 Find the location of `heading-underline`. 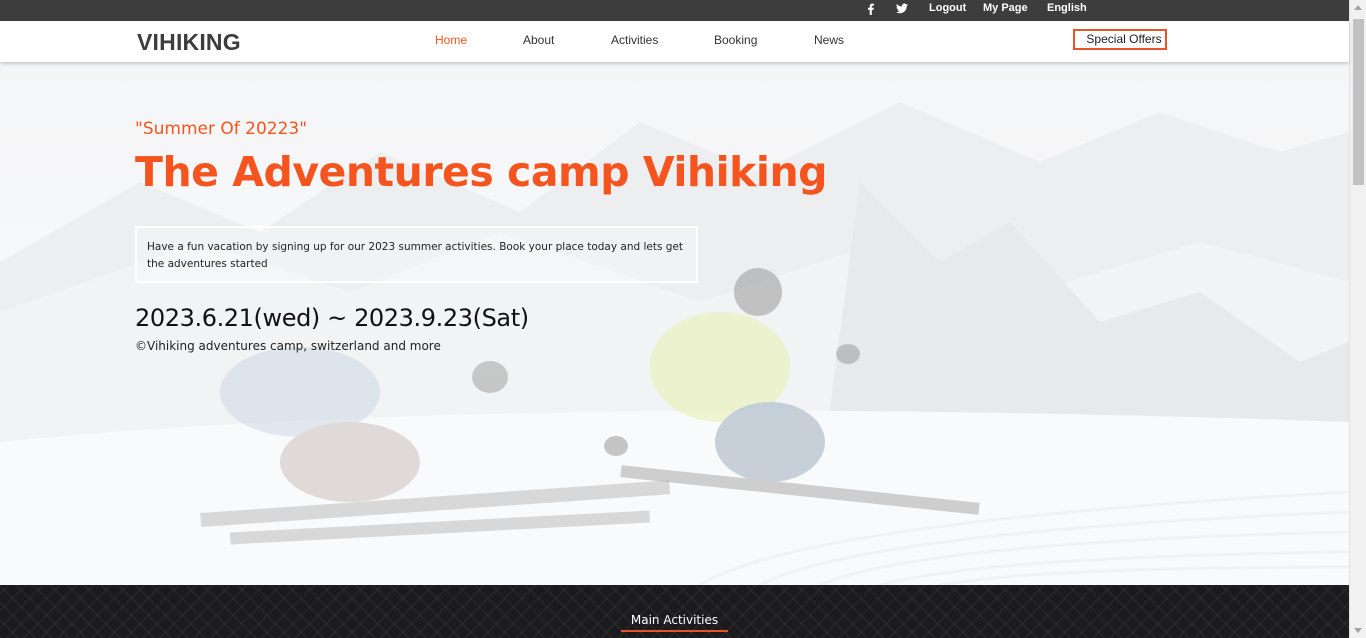

heading-underline is located at coordinates (674, 631).